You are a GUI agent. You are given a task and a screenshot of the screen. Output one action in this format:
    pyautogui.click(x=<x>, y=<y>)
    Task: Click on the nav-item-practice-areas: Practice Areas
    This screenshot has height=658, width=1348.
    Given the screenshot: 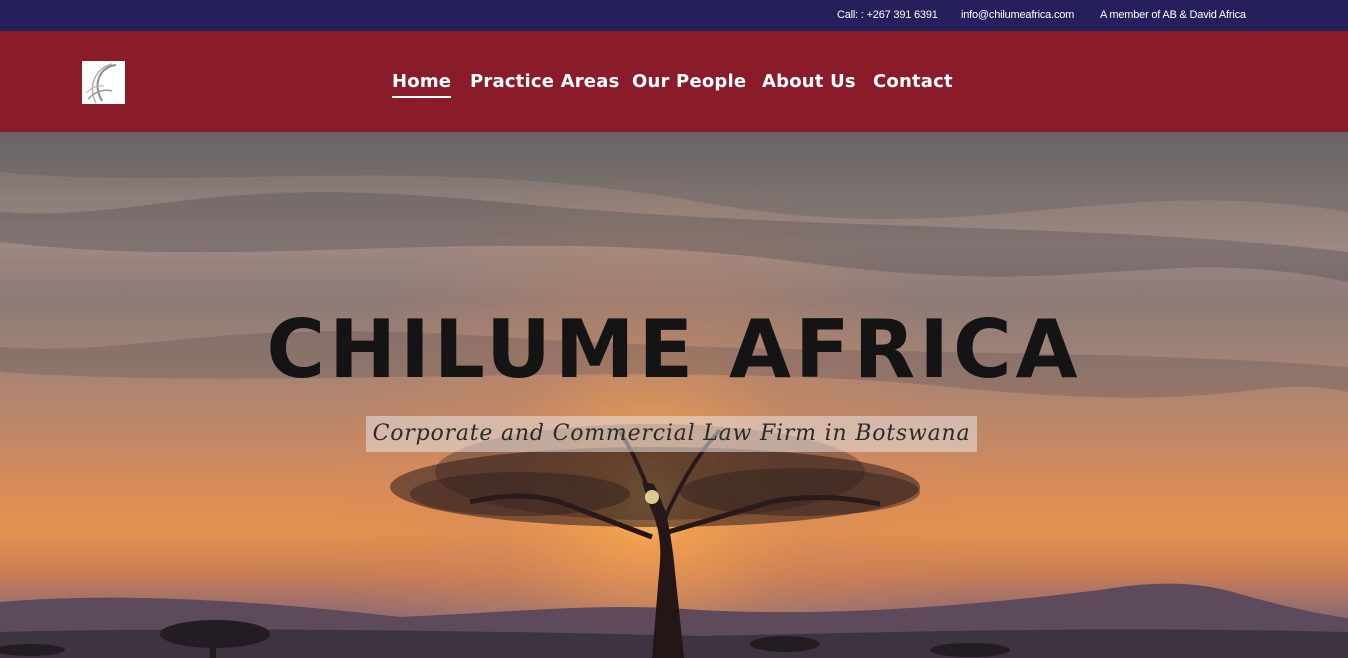 What is the action you would take?
    pyautogui.click(x=544, y=83)
    